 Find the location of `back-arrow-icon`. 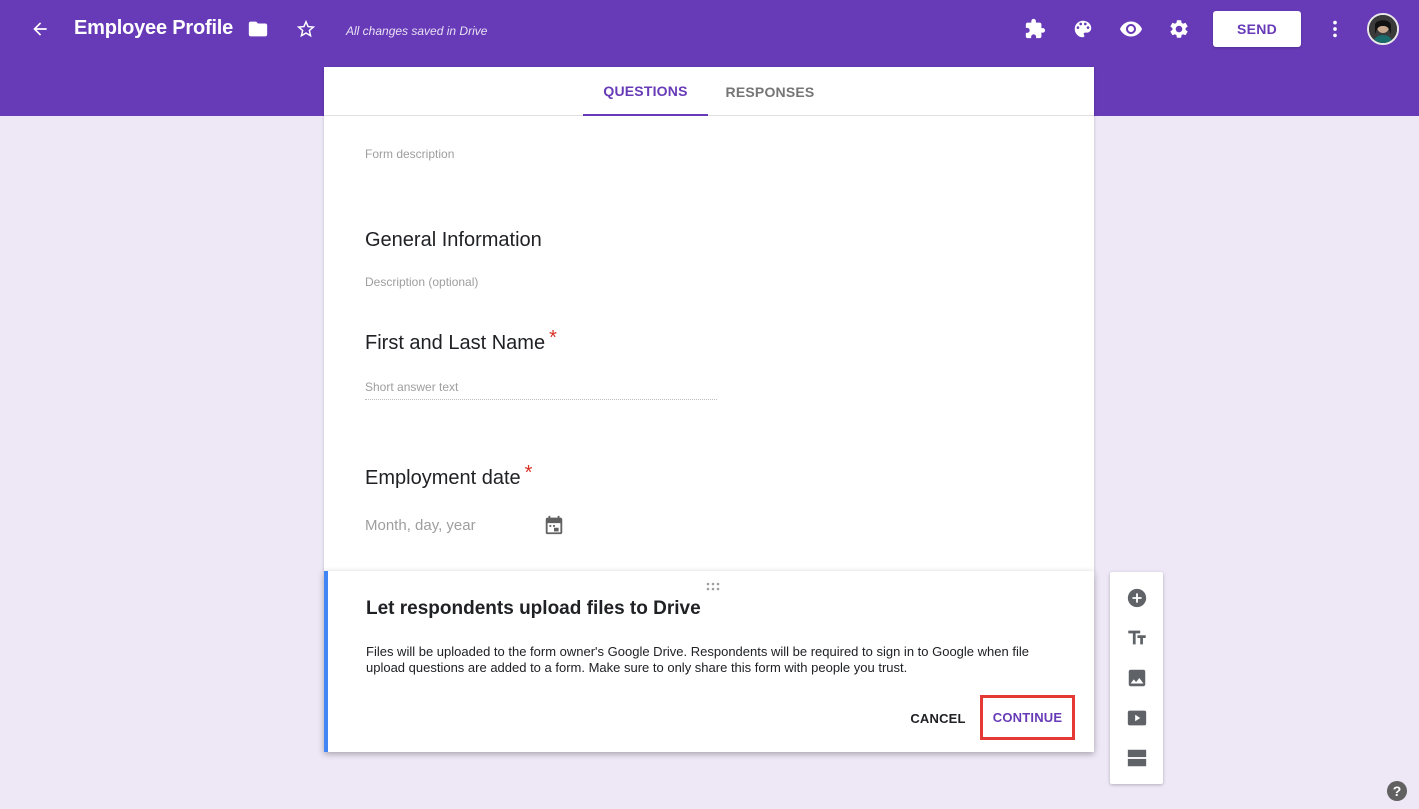

back-arrow-icon is located at coordinates (40, 29).